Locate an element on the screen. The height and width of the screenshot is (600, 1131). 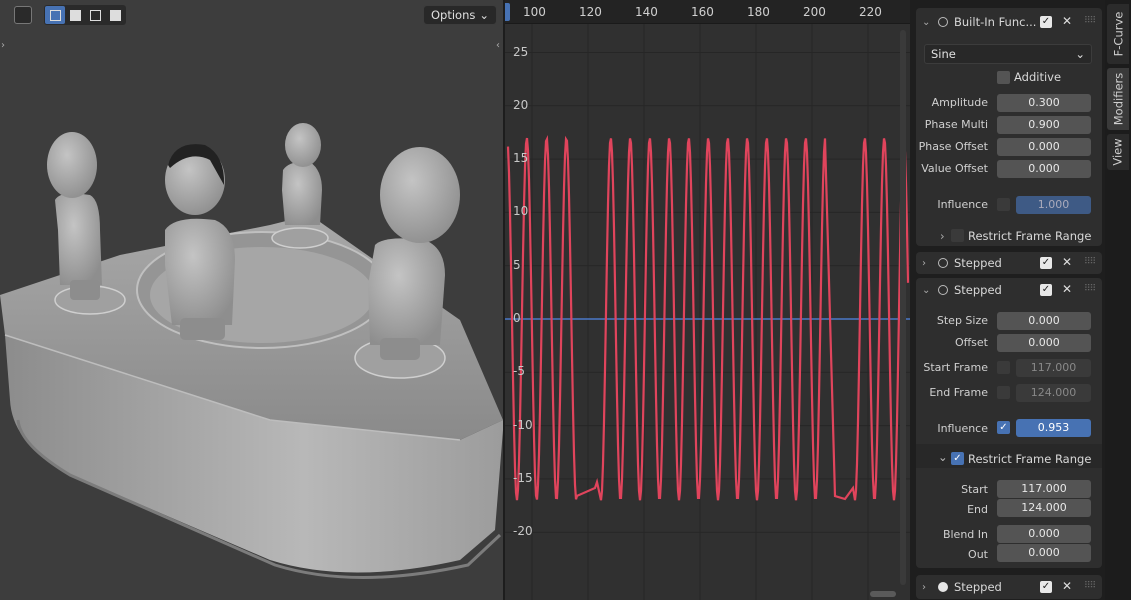
step-size-field: 0.000 is located at coordinates (1044, 321).